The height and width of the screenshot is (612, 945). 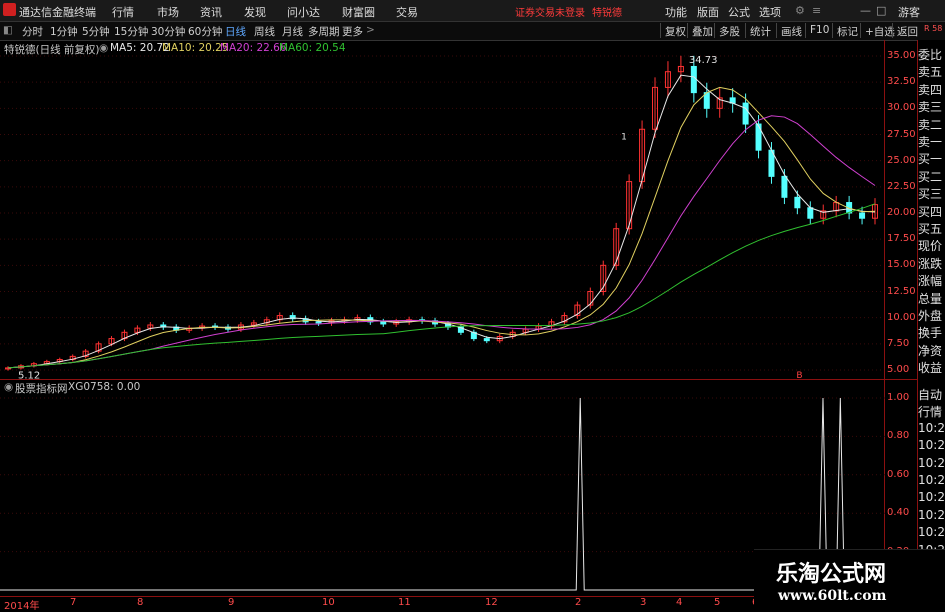 I want to click on y-tick-label: 7.50, so click(x=898, y=343).